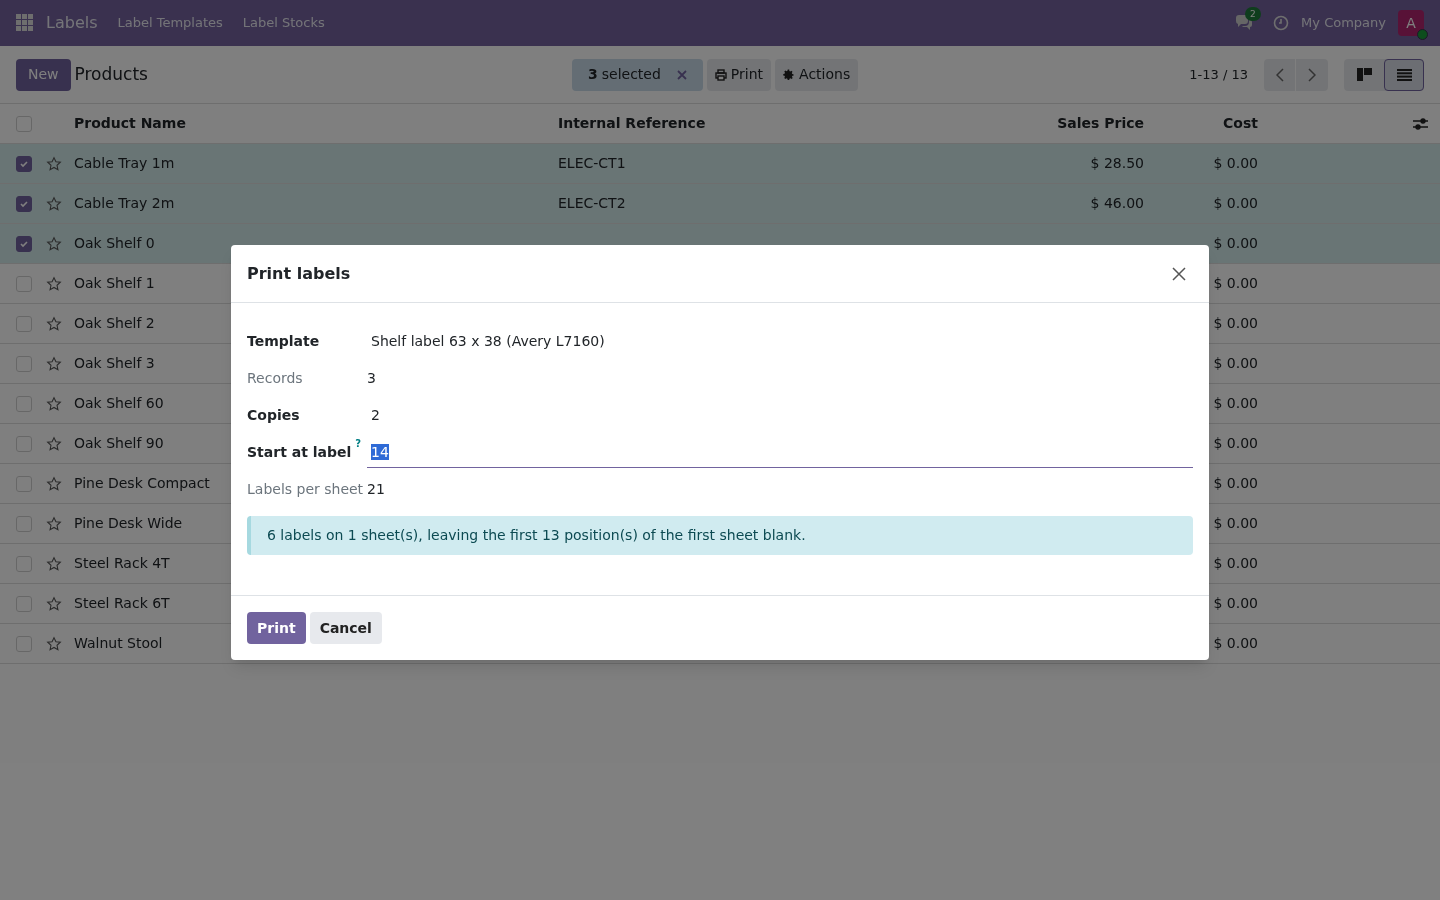 This screenshot has width=1440, height=900. I want to click on field-value: Shelf label 63 x 38 (Avery L7160), so click(487, 341).